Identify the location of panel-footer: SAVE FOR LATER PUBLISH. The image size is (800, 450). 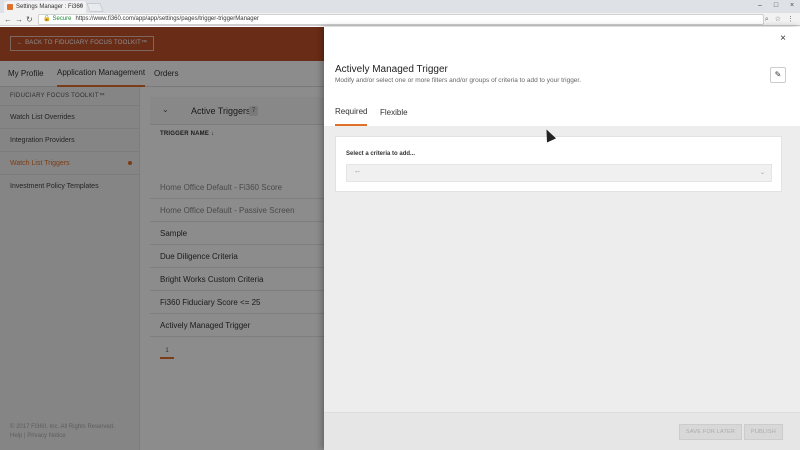
(562, 431).